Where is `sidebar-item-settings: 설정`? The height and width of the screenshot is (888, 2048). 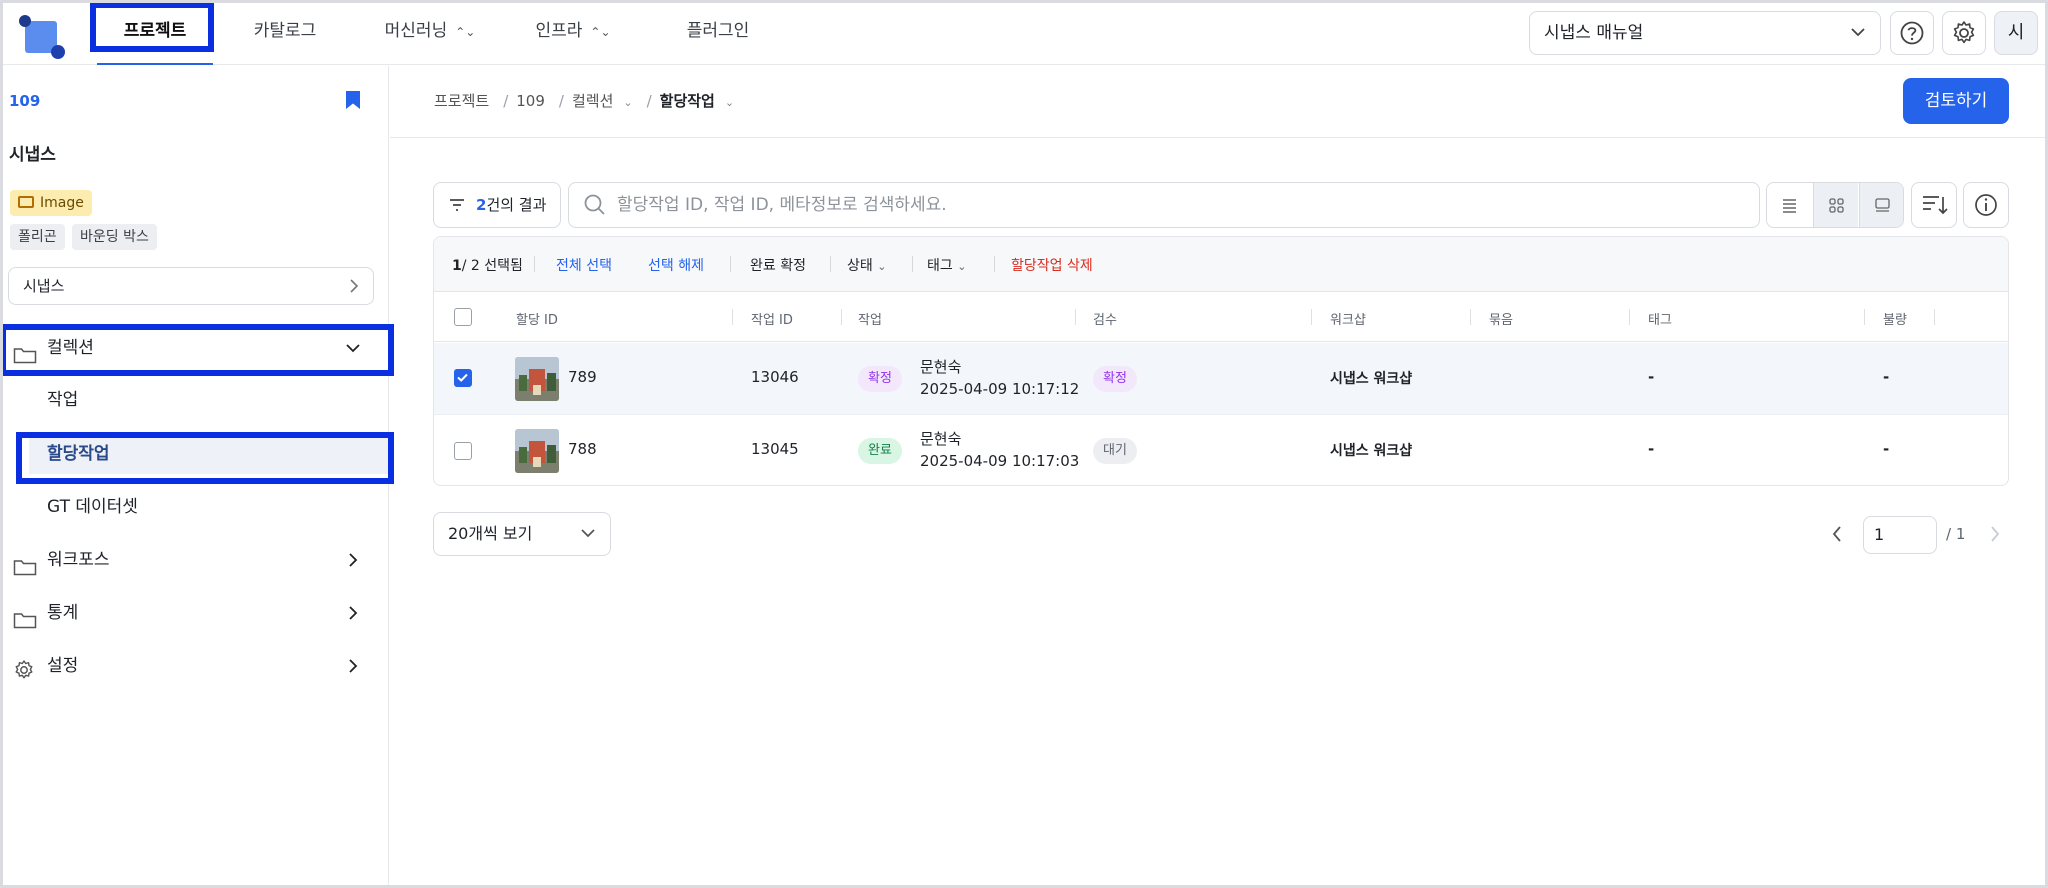
sidebar-item-settings: 설정 is located at coordinates (194, 666).